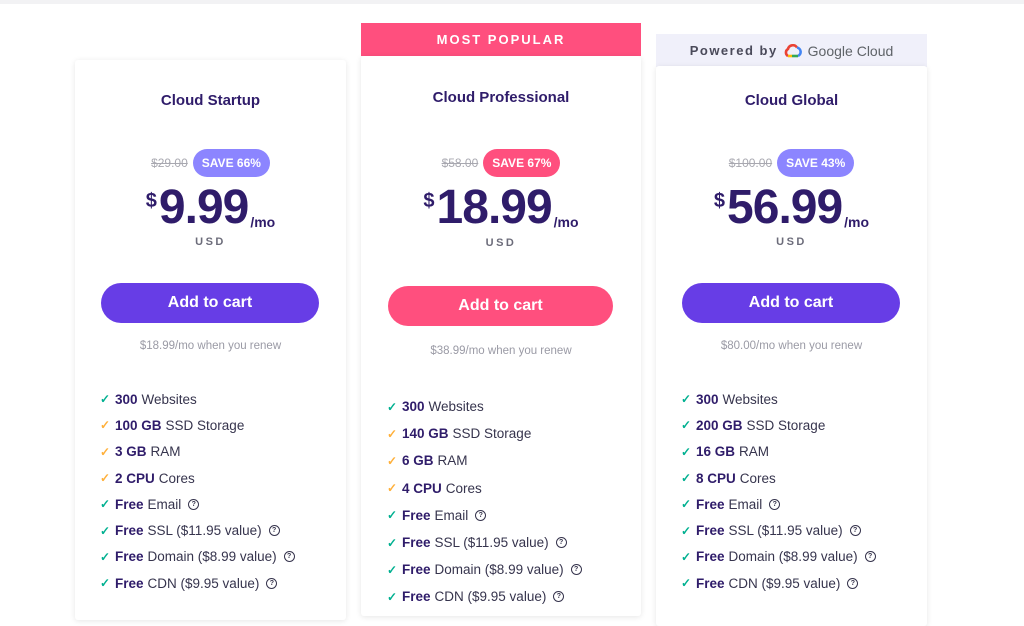 This screenshot has height=626, width=1024. Describe the element at coordinates (501, 39) in the screenshot. I see `most-popular-ribbon: MOST POPULAR` at that location.